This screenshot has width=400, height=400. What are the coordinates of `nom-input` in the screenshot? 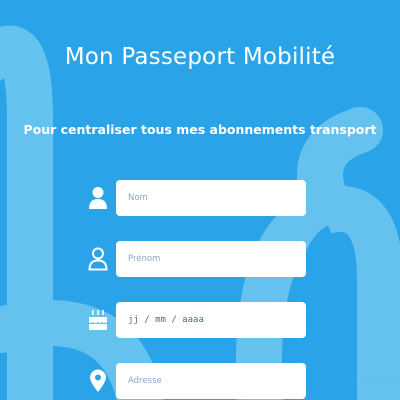 It's located at (211, 198).